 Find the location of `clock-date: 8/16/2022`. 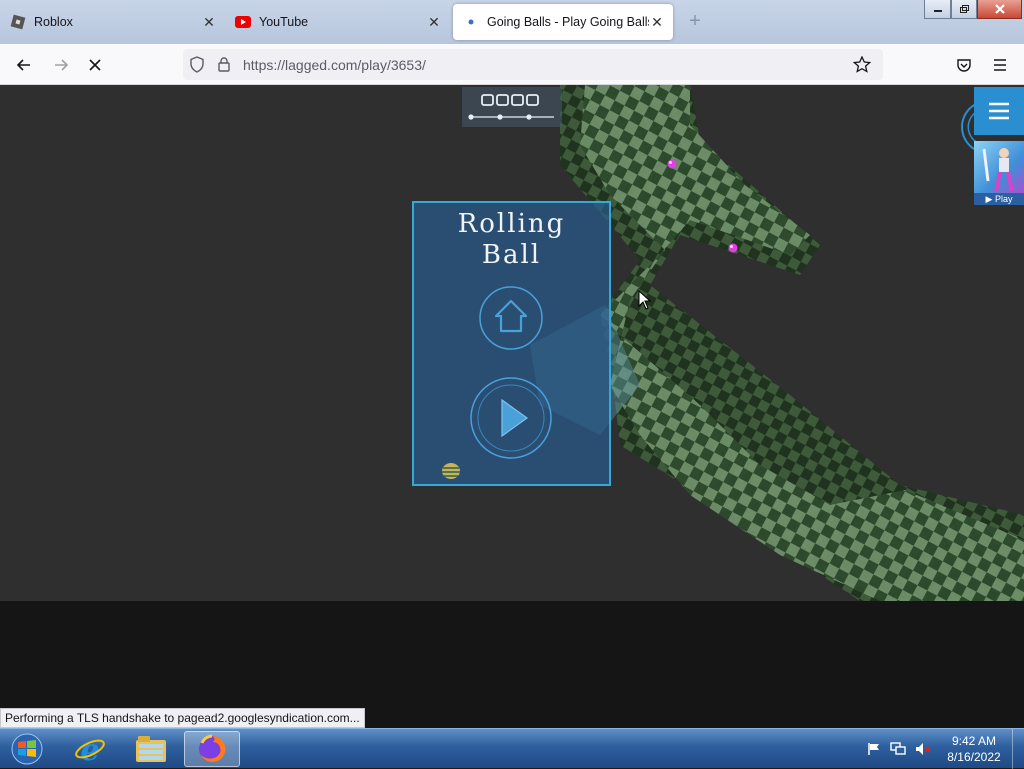

clock-date: 8/16/2022 is located at coordinates (974, 757).